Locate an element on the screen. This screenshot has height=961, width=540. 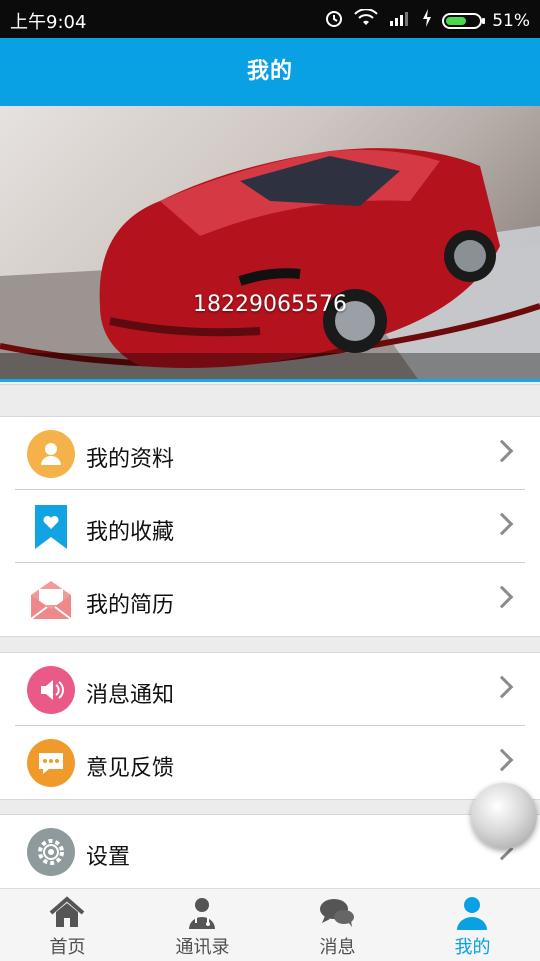
menu-item-my-resume: 我的简历 is located at coordinates (270, 599).